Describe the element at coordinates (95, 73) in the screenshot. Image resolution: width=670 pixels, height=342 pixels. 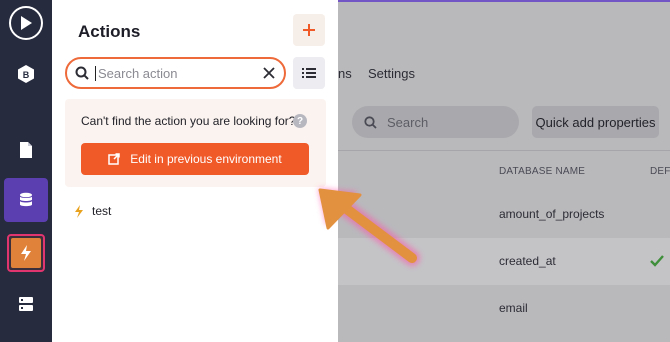
I see `text-caret` at that location.